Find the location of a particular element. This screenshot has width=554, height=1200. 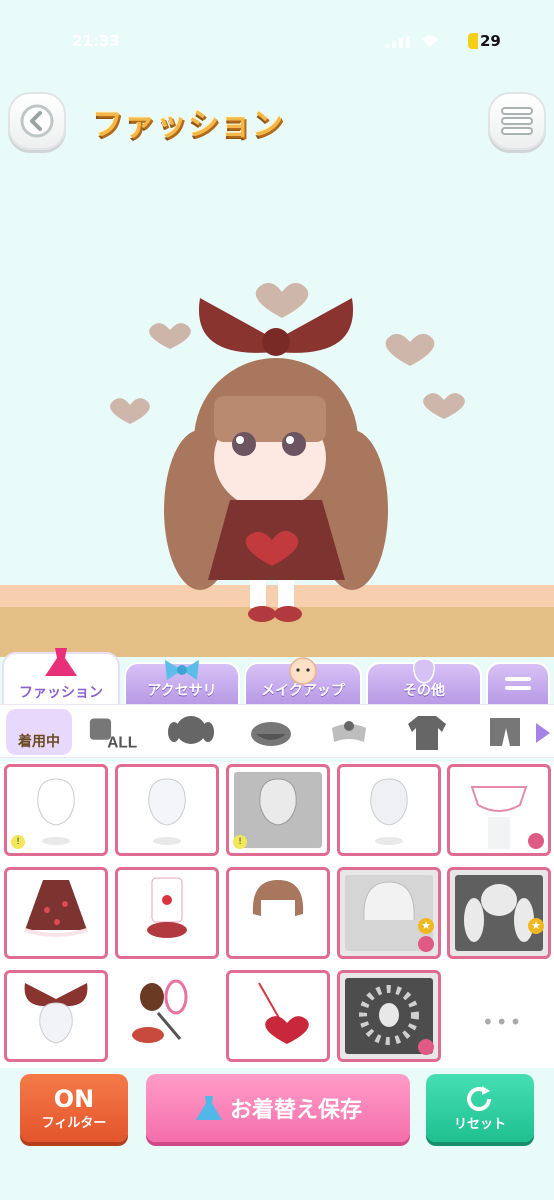

hamburger-icon is located at coordinates (517, 121).